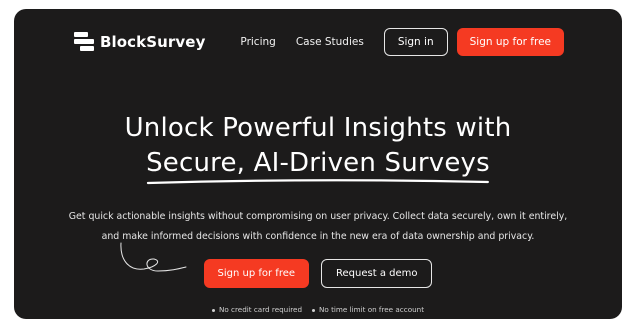  I want to click on sign-in-button: Sign in, so click(415, 42).